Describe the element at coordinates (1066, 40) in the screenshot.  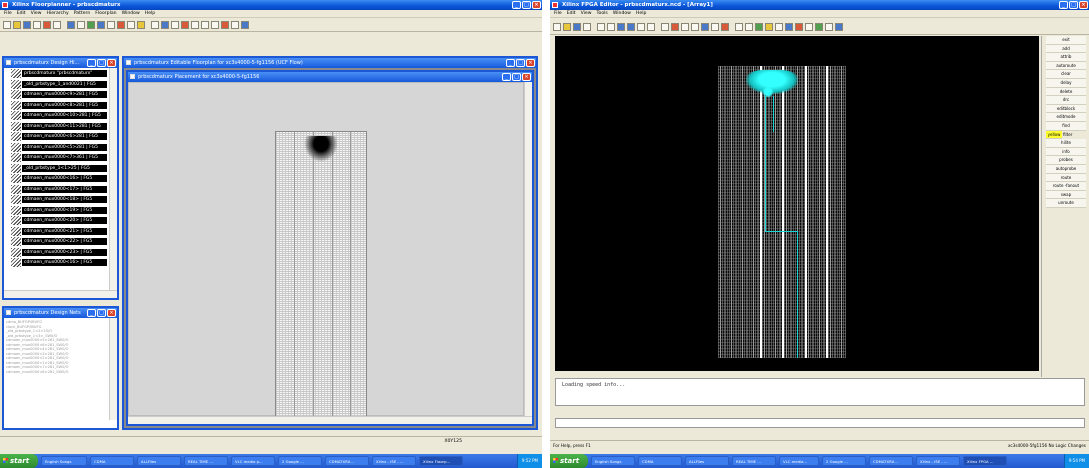
I see `command-button-exit: exit` at that location.